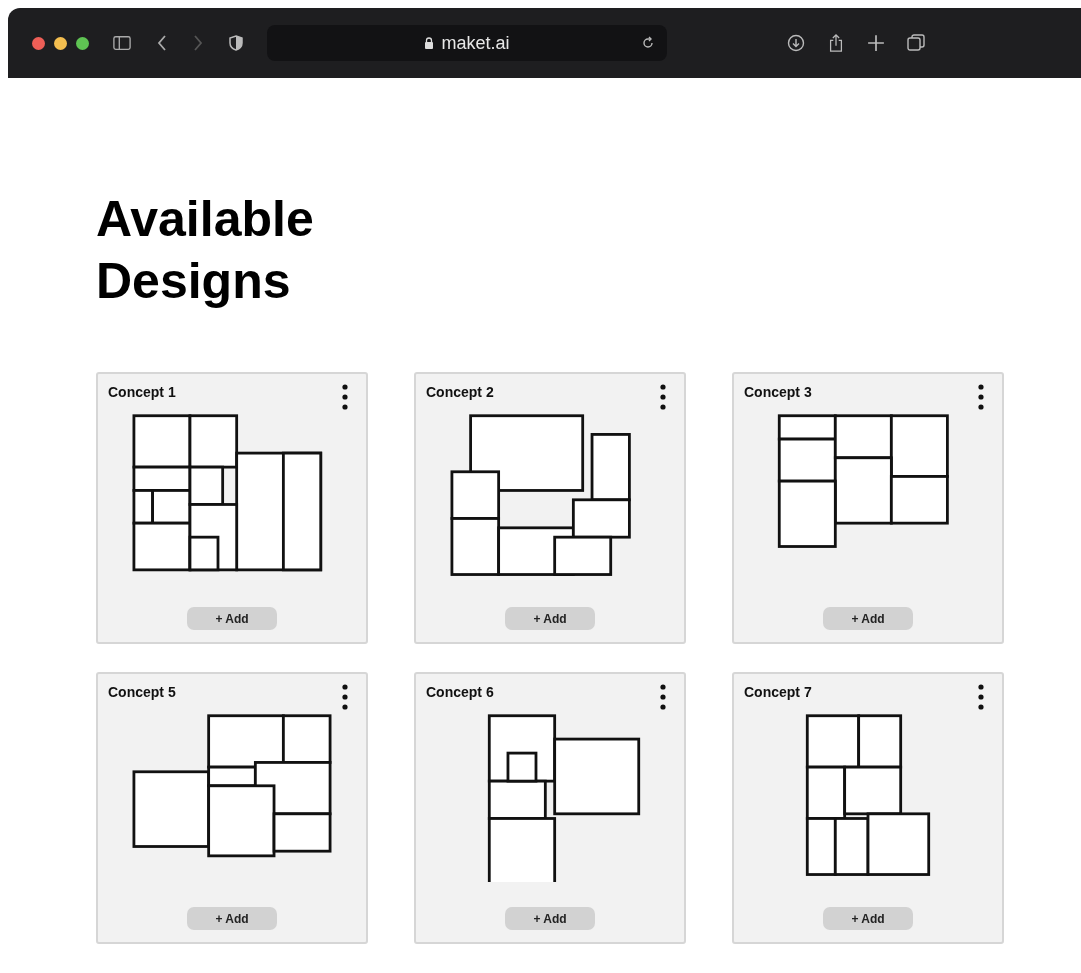 The width and height of the screenshot is (1081, 973). Describe the element at coordinates (475, 43) in the screenshot. I see `url-text: maket.ai` at that location.